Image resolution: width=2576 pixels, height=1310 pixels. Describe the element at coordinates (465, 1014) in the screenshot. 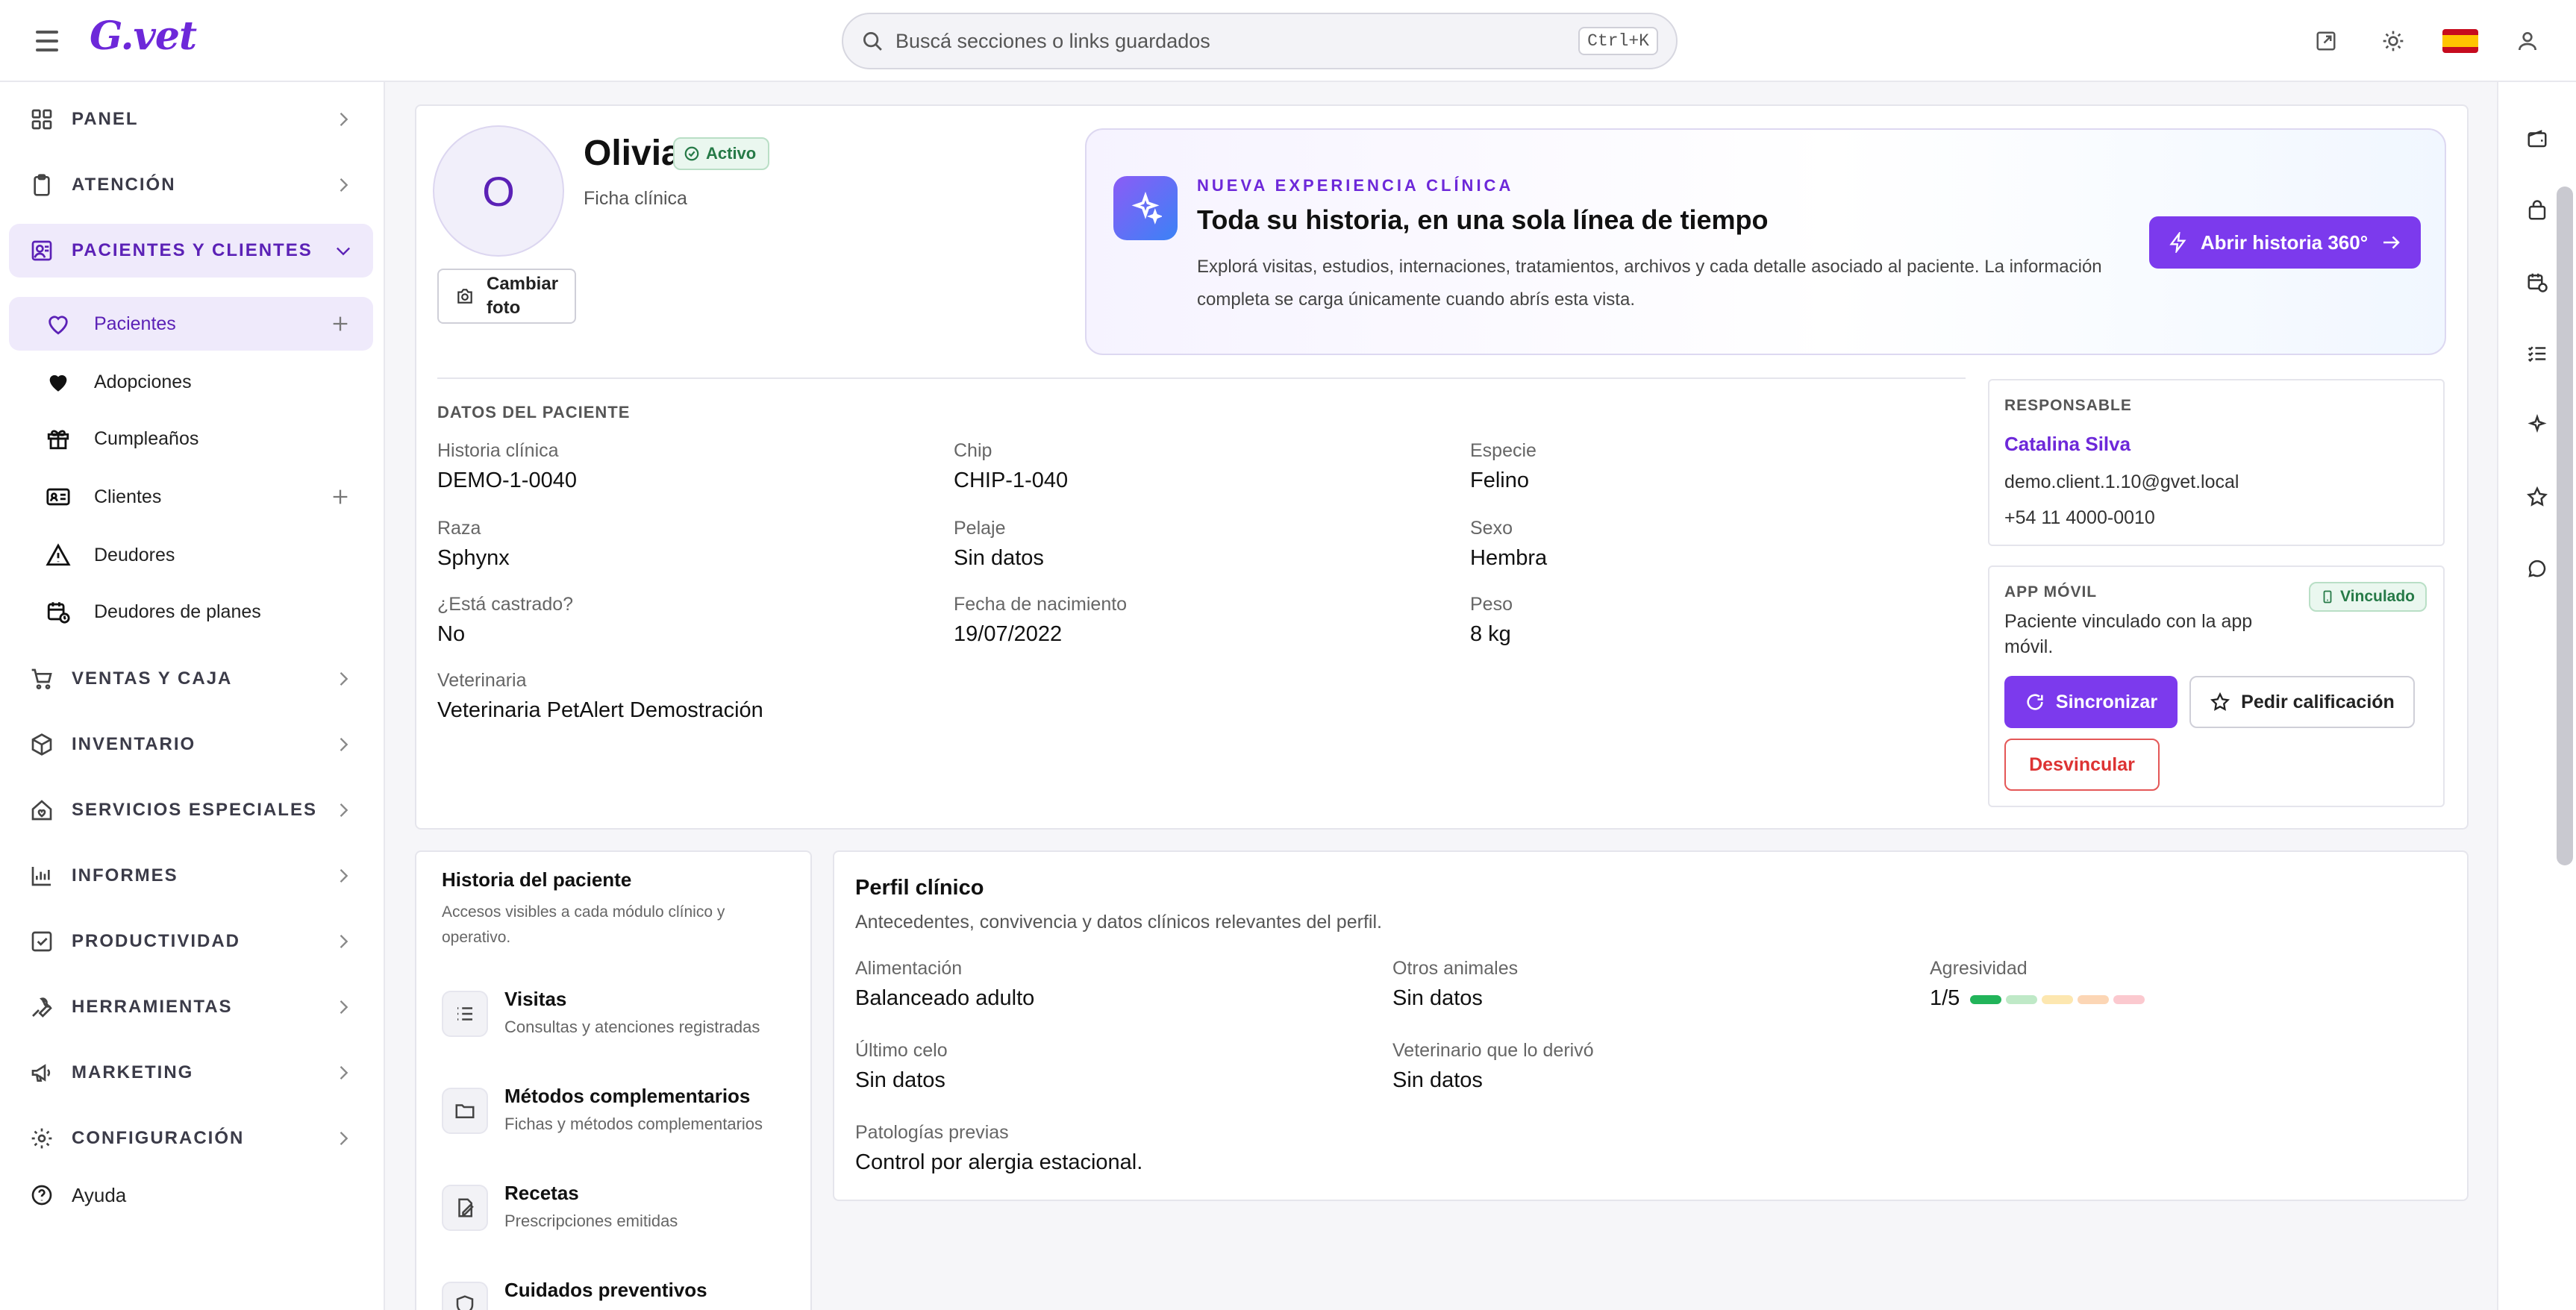

I see `list-icon` at that location.